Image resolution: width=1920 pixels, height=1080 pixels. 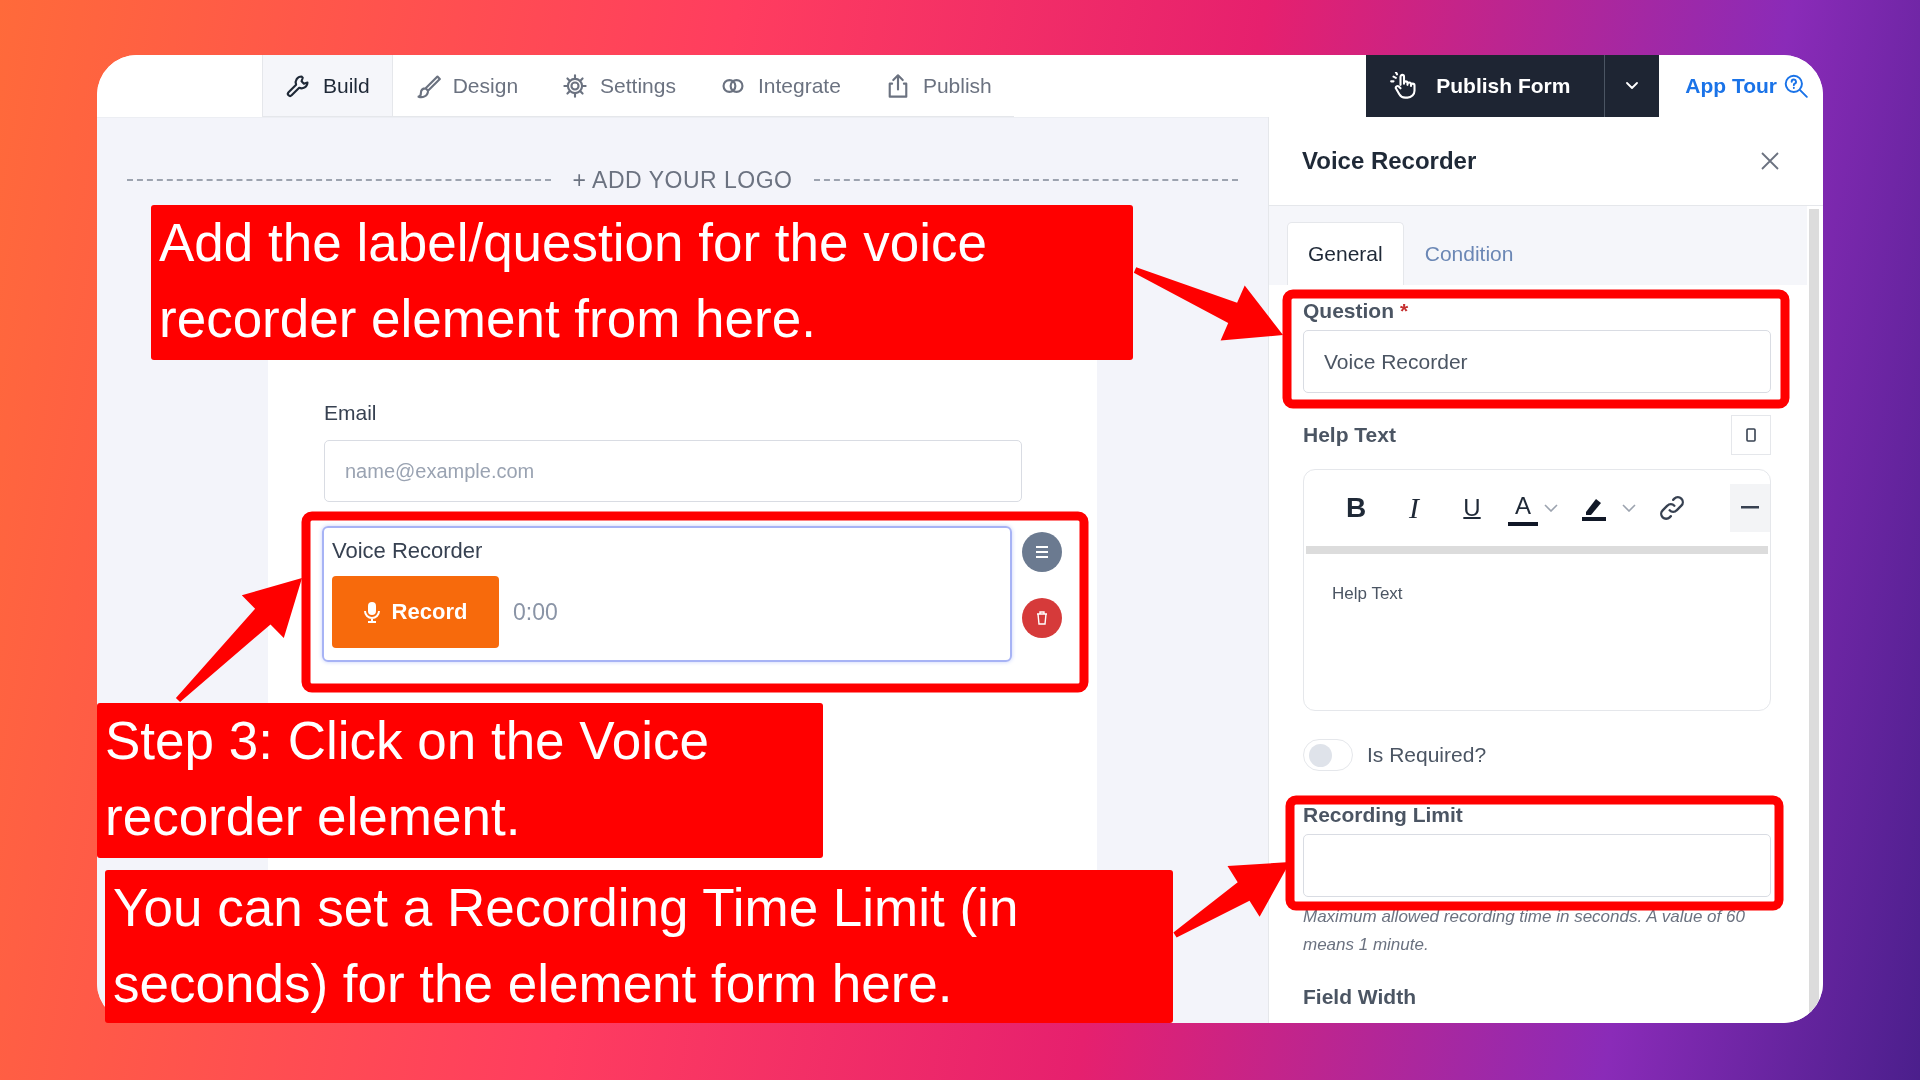 I want to click on trash-icon, so click(x=1042, y=618).